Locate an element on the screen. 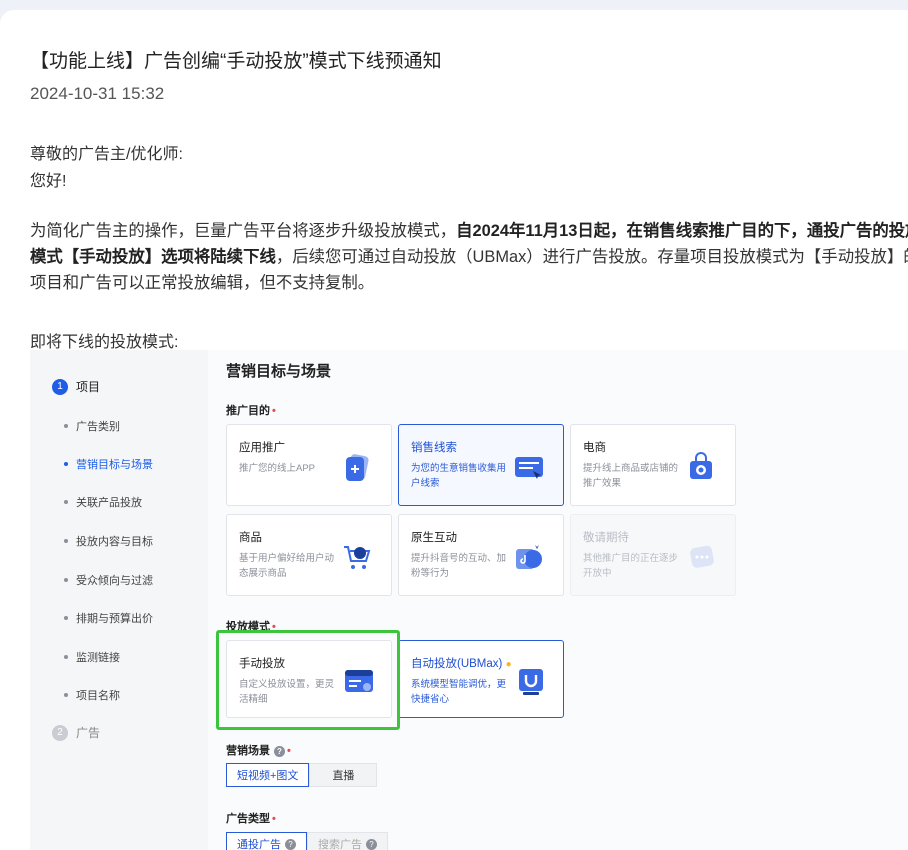  sidebar-item-product: 关联产品投放 is located at coordinates (103, 502).